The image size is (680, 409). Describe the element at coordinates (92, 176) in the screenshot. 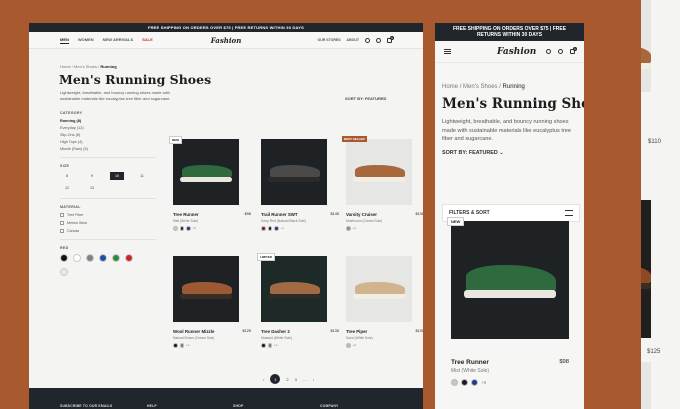

I see `size-option: 9` at that location.